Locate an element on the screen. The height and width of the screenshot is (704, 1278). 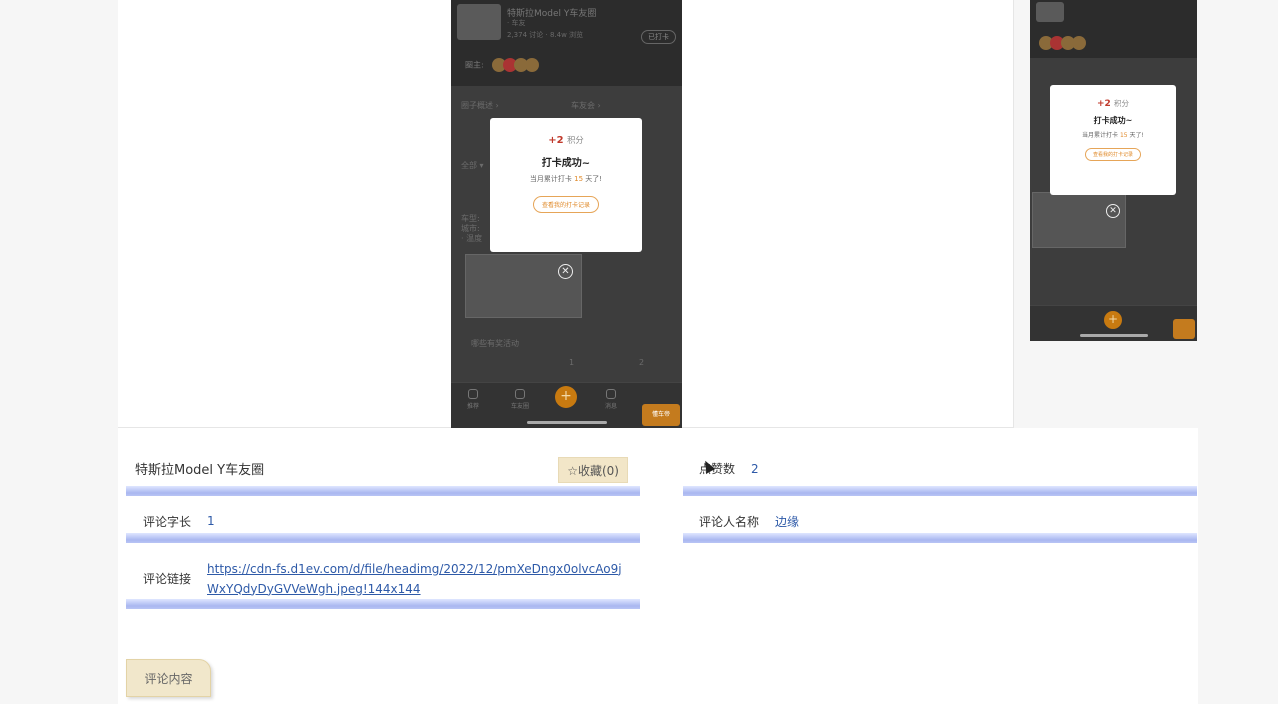
commenter-label: 评论人名称 is located at coordinates (729, 521).